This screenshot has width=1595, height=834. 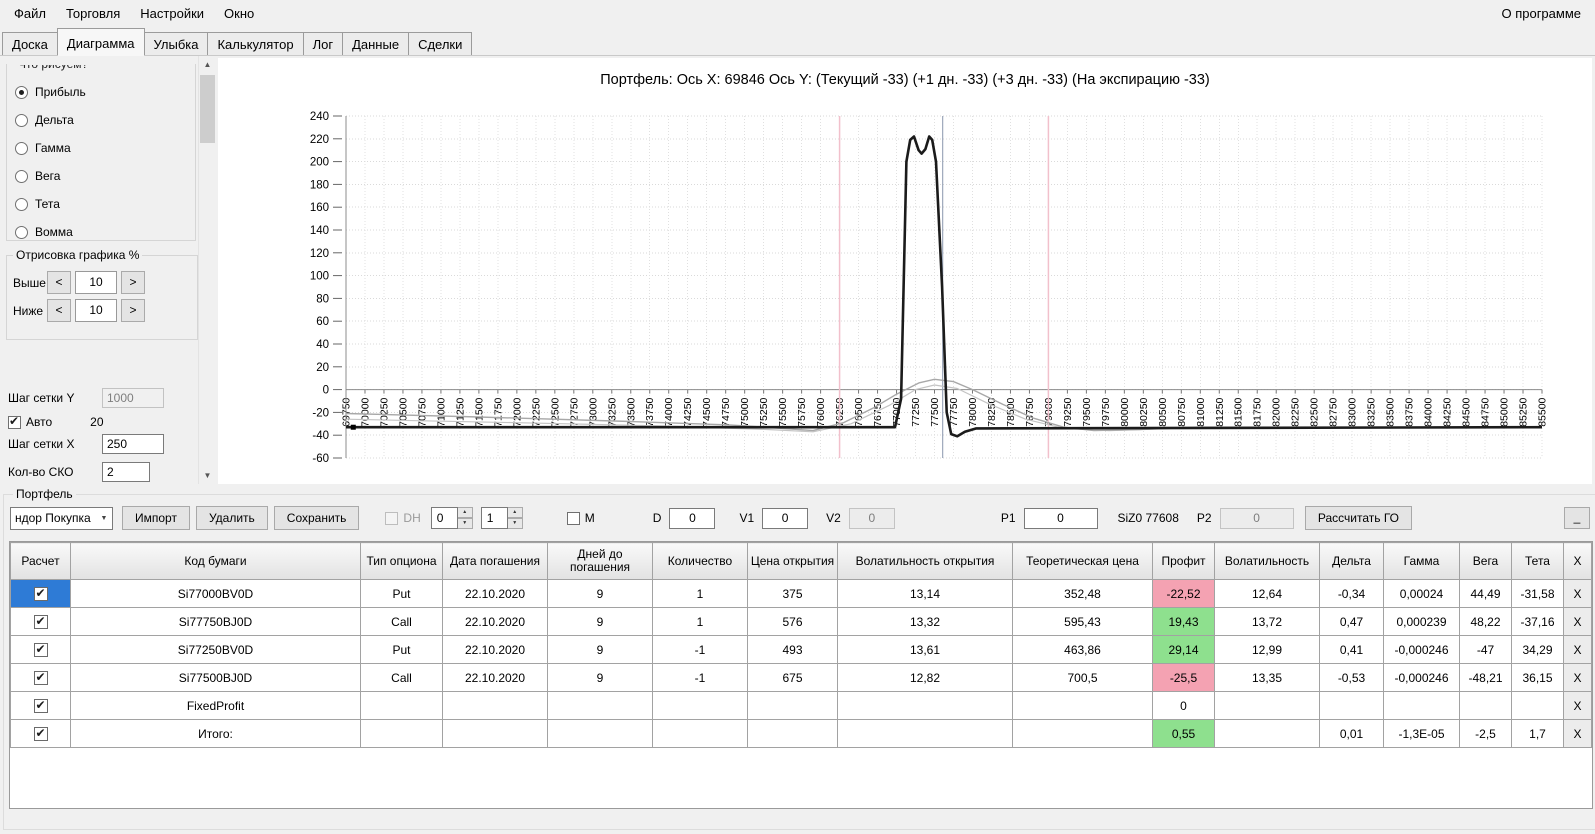 I want to click on import-button: Импорт, so click(x=156, y=518).